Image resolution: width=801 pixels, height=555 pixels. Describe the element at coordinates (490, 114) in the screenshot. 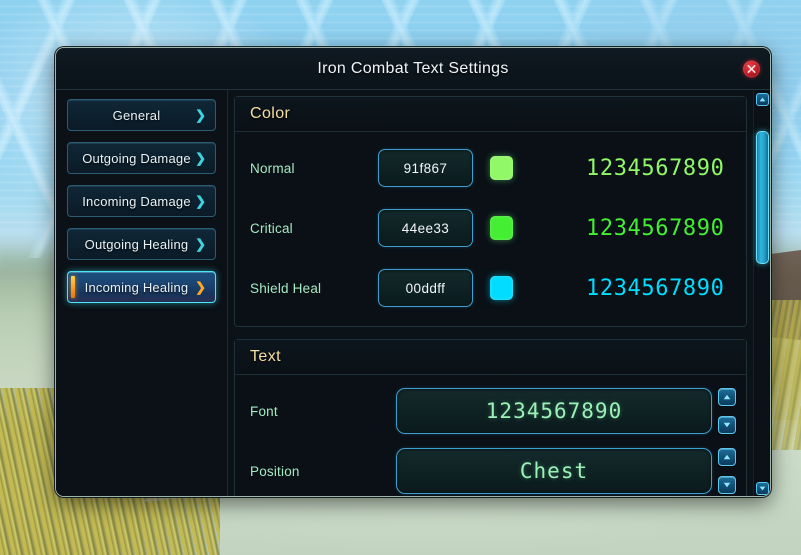

I see `color-section-header: Color` at that location.